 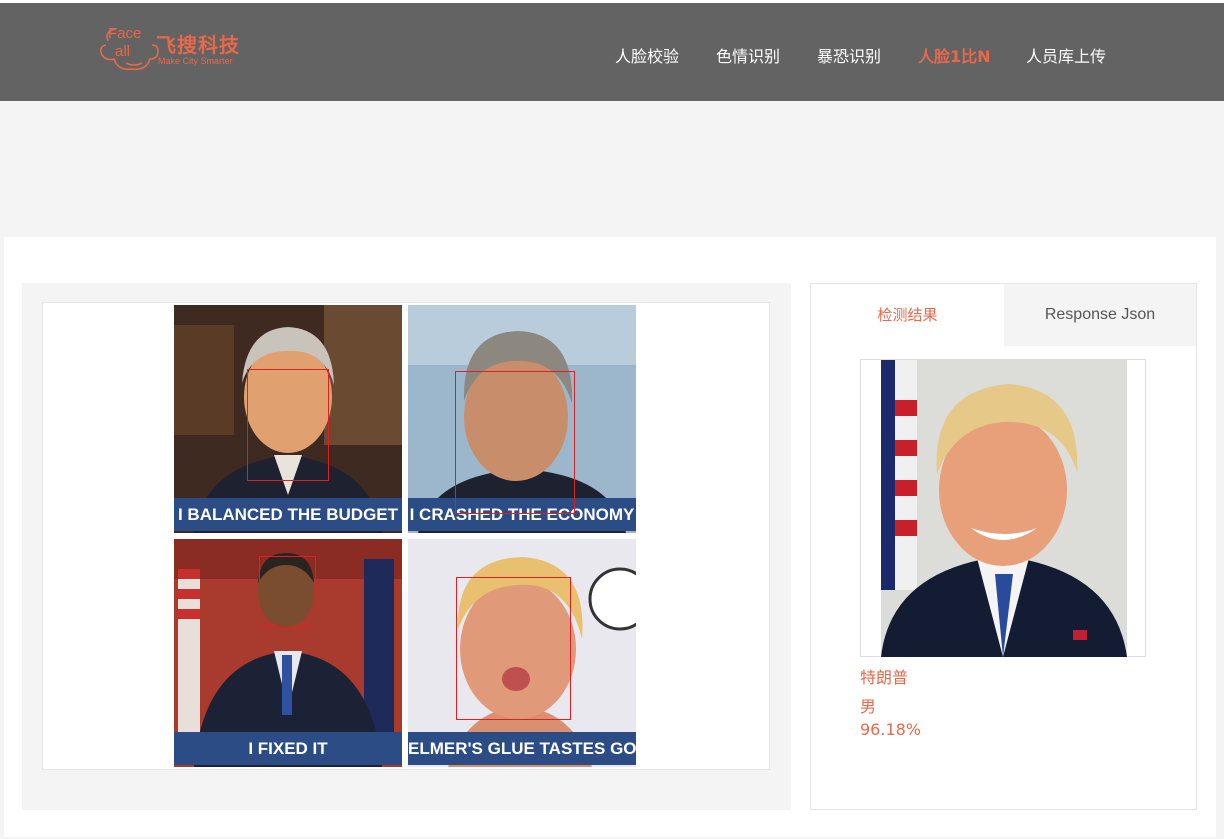 I want to click on faceall-logo: Face all 飞搜科技 Make City Smarter, so click(x=171, y=51).